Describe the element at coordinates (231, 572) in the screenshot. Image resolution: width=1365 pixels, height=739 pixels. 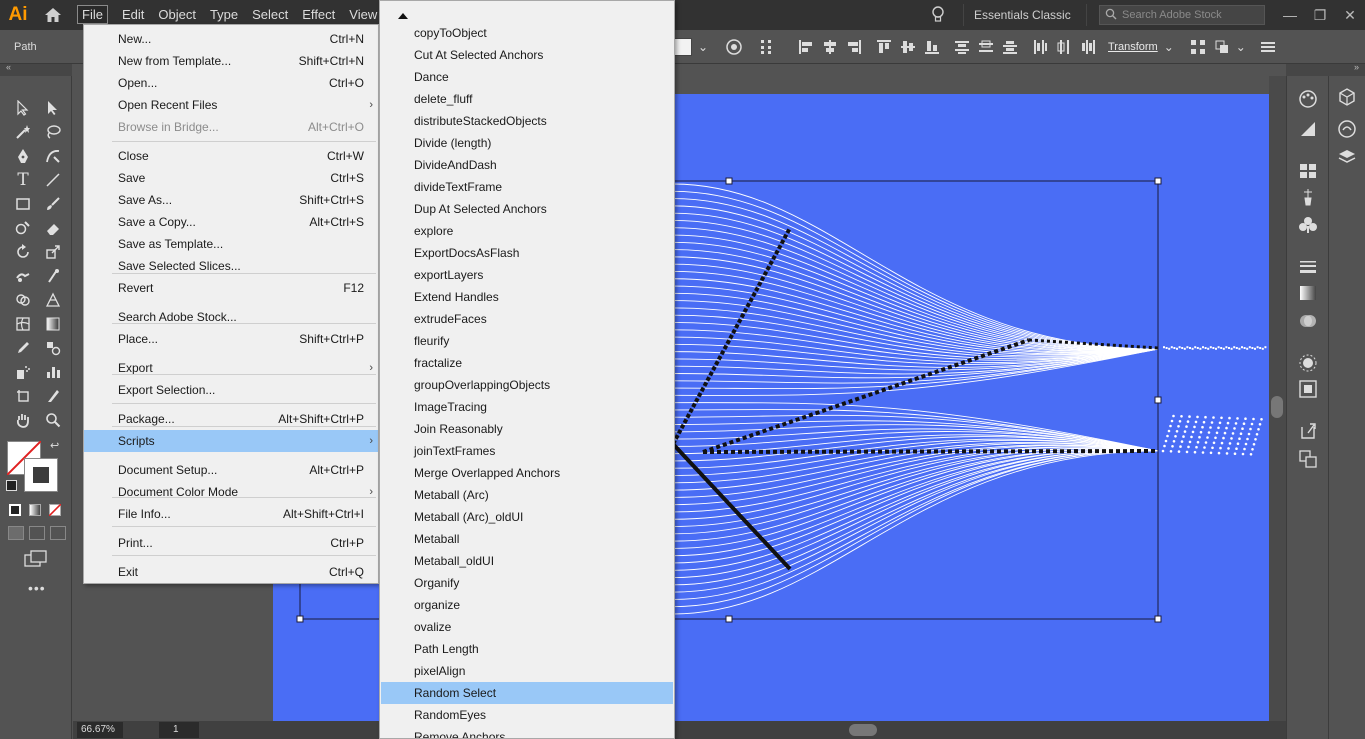
I see `file-menu-item-exit: Exit Ctrl+Q` at that location.